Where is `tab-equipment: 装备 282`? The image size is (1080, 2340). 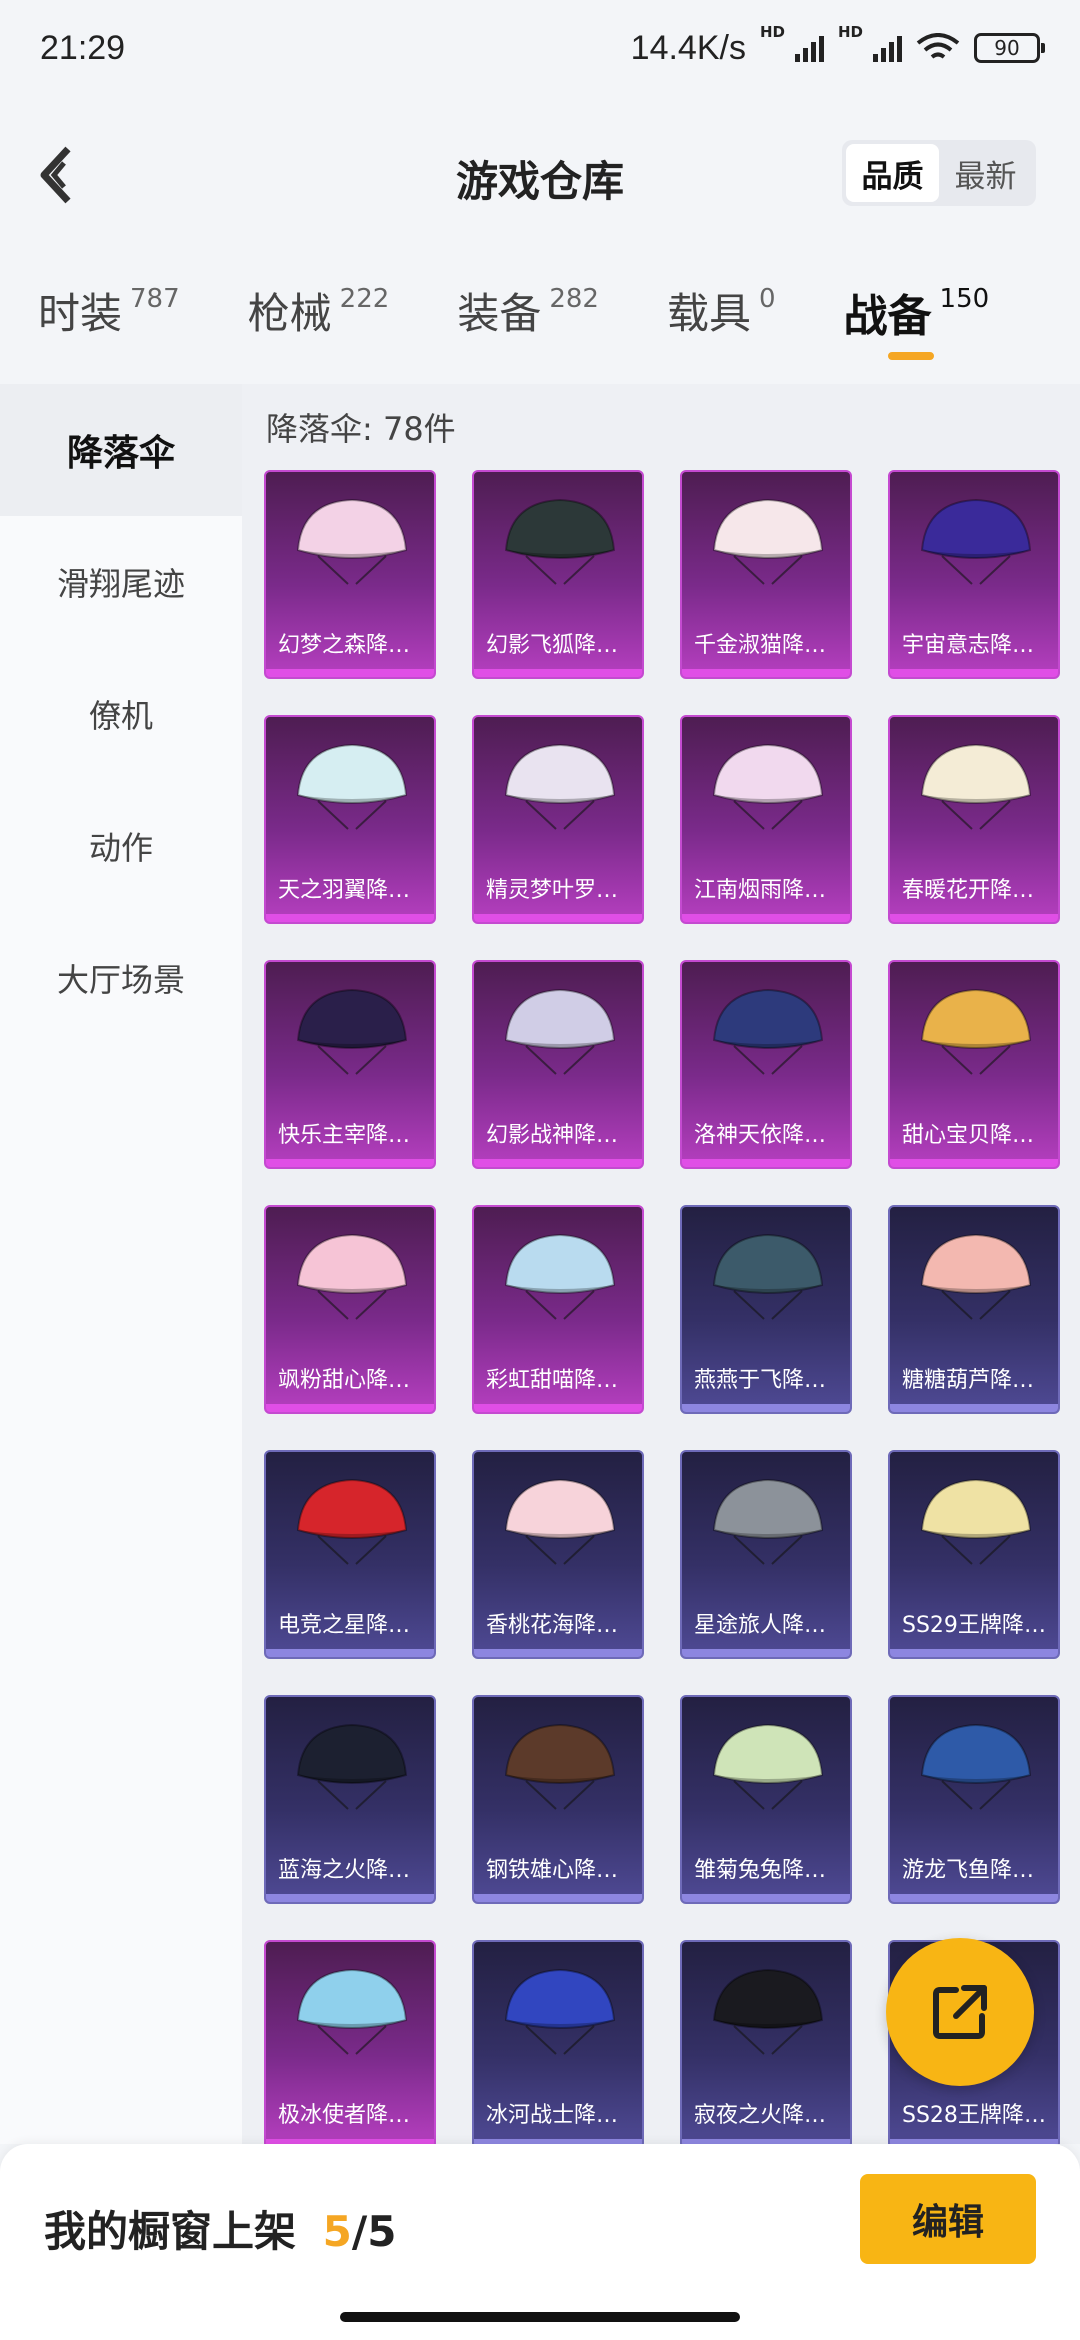 tab-equipment: 装备 282 is located at coordinates (528, 325).